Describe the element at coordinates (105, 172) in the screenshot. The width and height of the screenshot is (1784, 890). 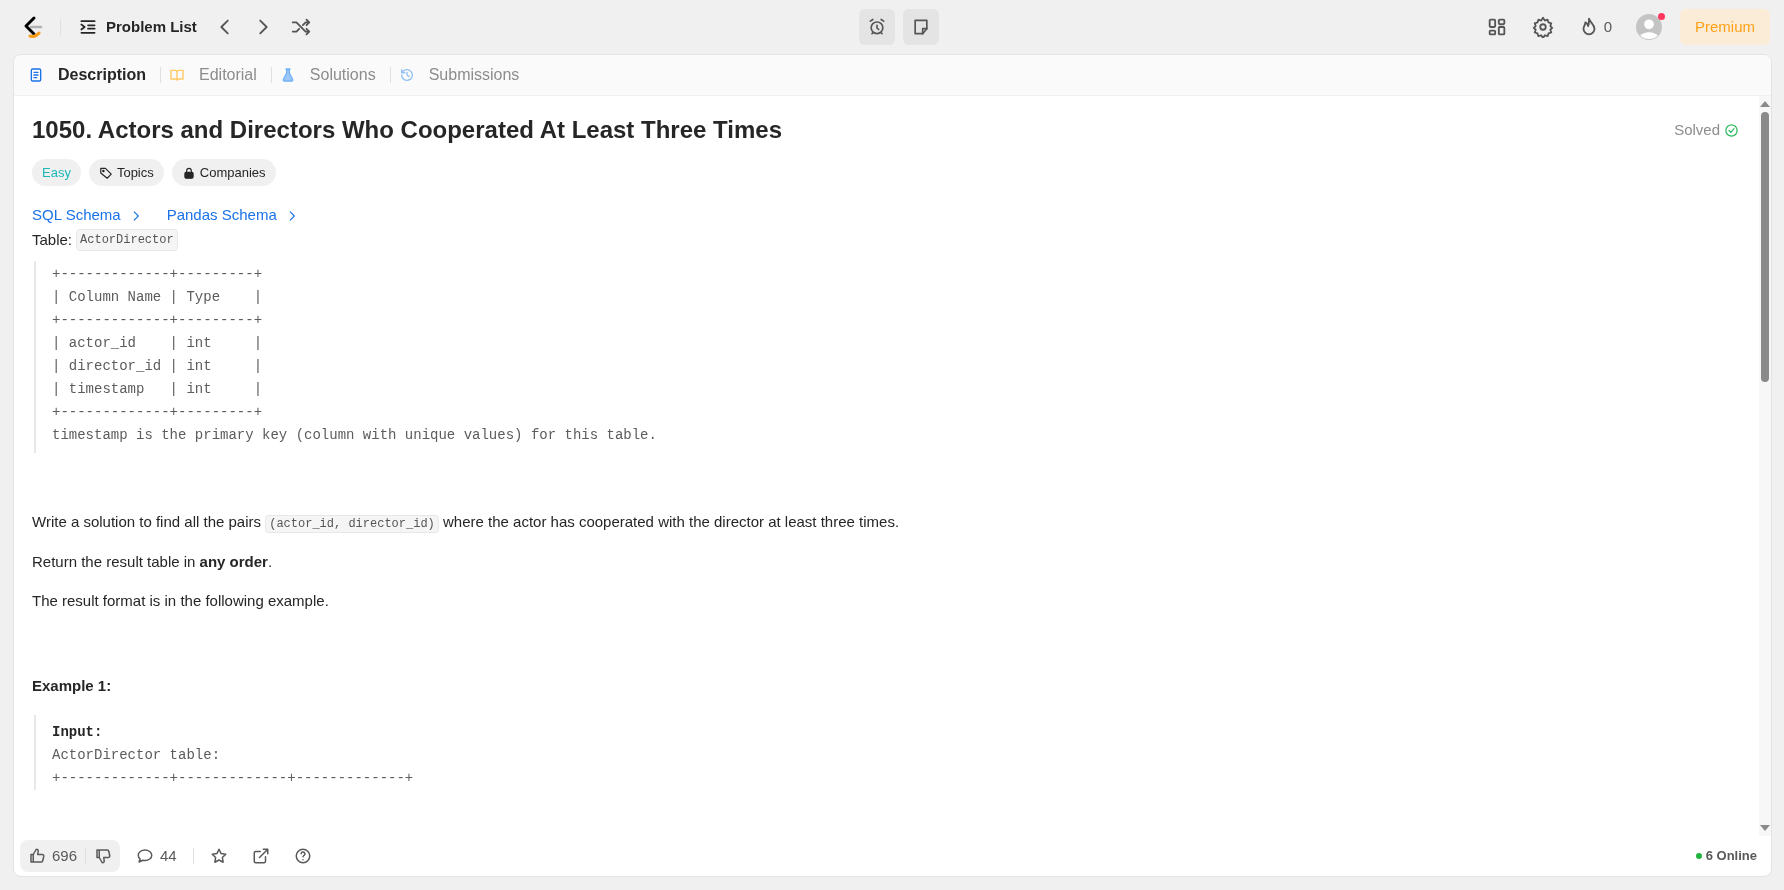
I see `tag-icon` at that location.